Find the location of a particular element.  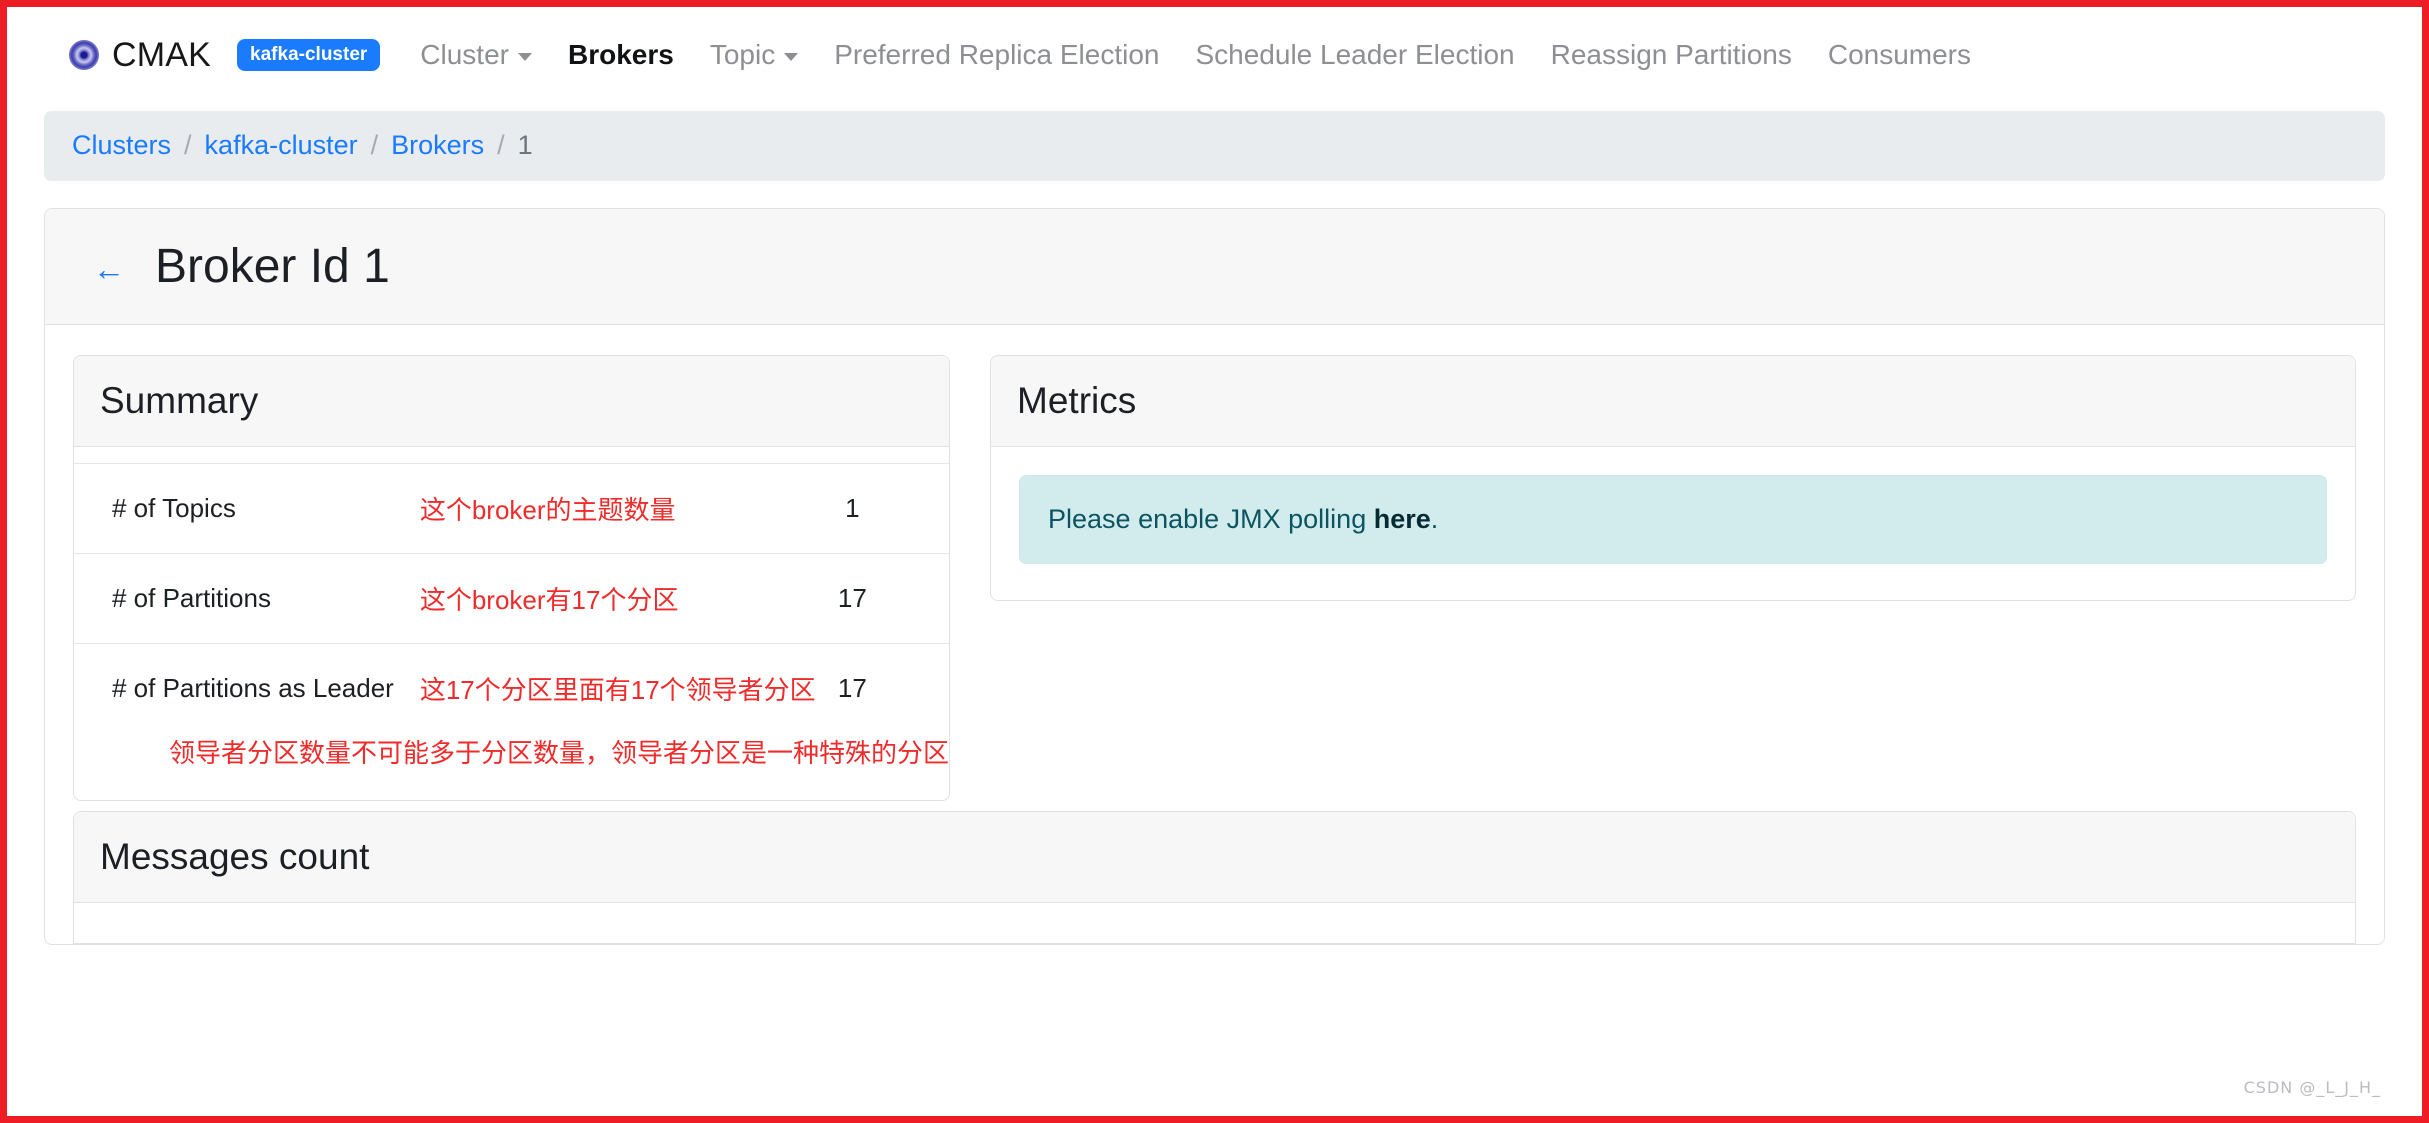

metrics-card: Metrics Please enable JMX polling here. is located at coordinates (1673, 478).